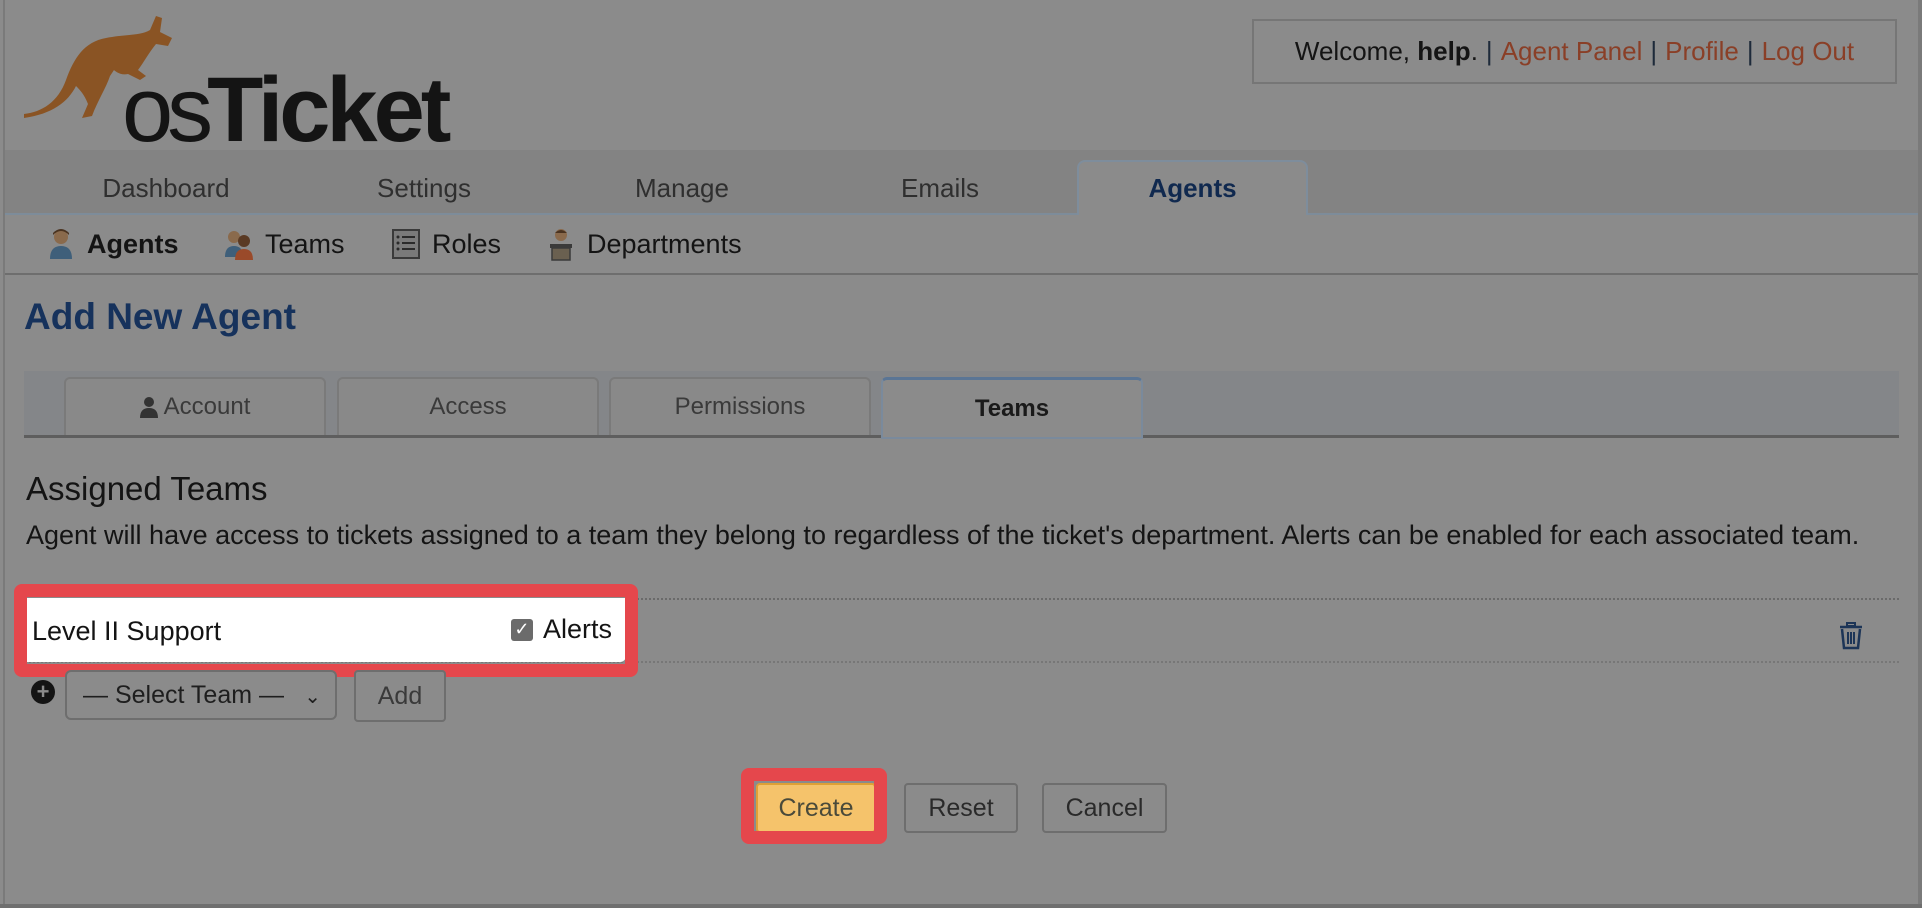 The width and height of the screenshot is (1922, 908). What do you see at coordinates (329, 110) in the screenshot?
I see `logo-ticket-text: Ticket` at bounding box center [329, 110].